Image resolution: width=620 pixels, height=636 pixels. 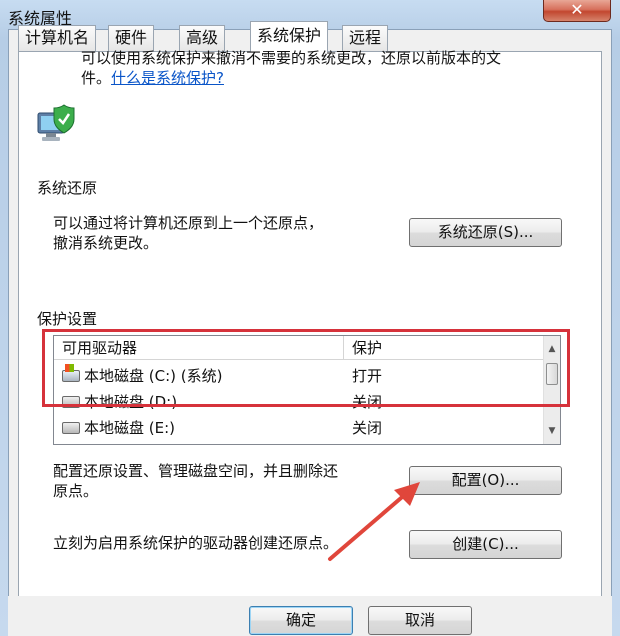 What do you see at coordinates (374, 521) in the screenshot?
I see `annotation-arrow-icon` at bounding box center [374, 521].